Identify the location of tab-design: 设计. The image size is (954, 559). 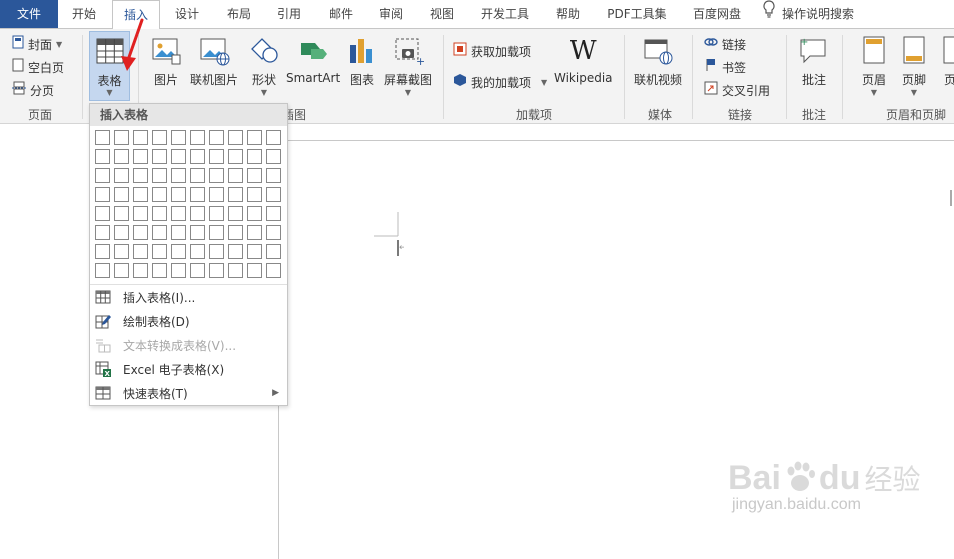
(187, 14).